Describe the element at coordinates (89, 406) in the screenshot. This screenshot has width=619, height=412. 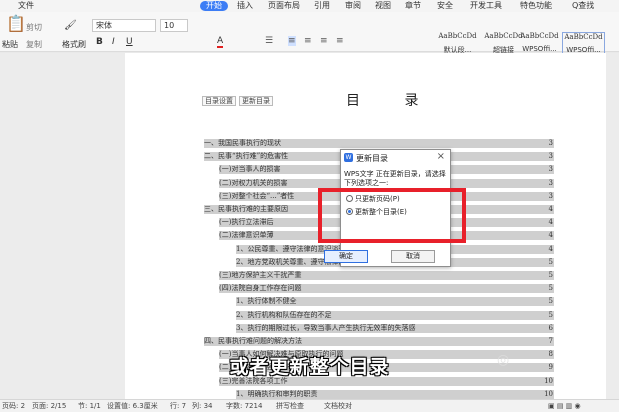
I see `status-section: 节: 1/1` at that location.